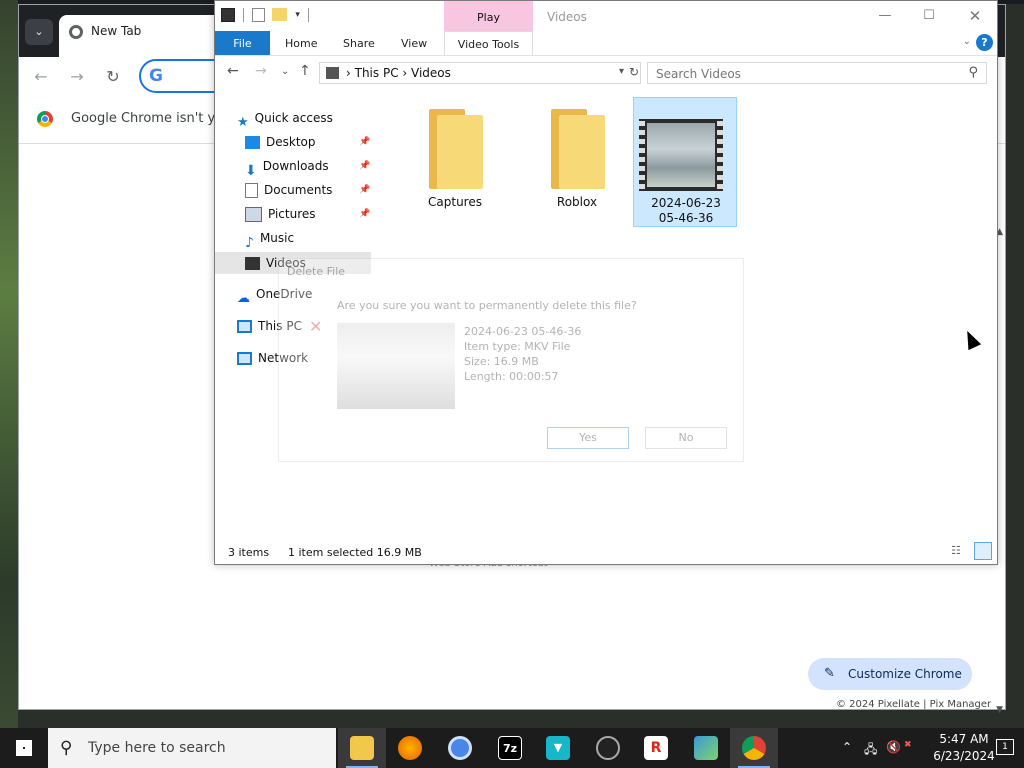 Image resolution: width=1024 pixels, height=768 pixels. I want to click on maximize-icon: ☐, so click(929, 16).